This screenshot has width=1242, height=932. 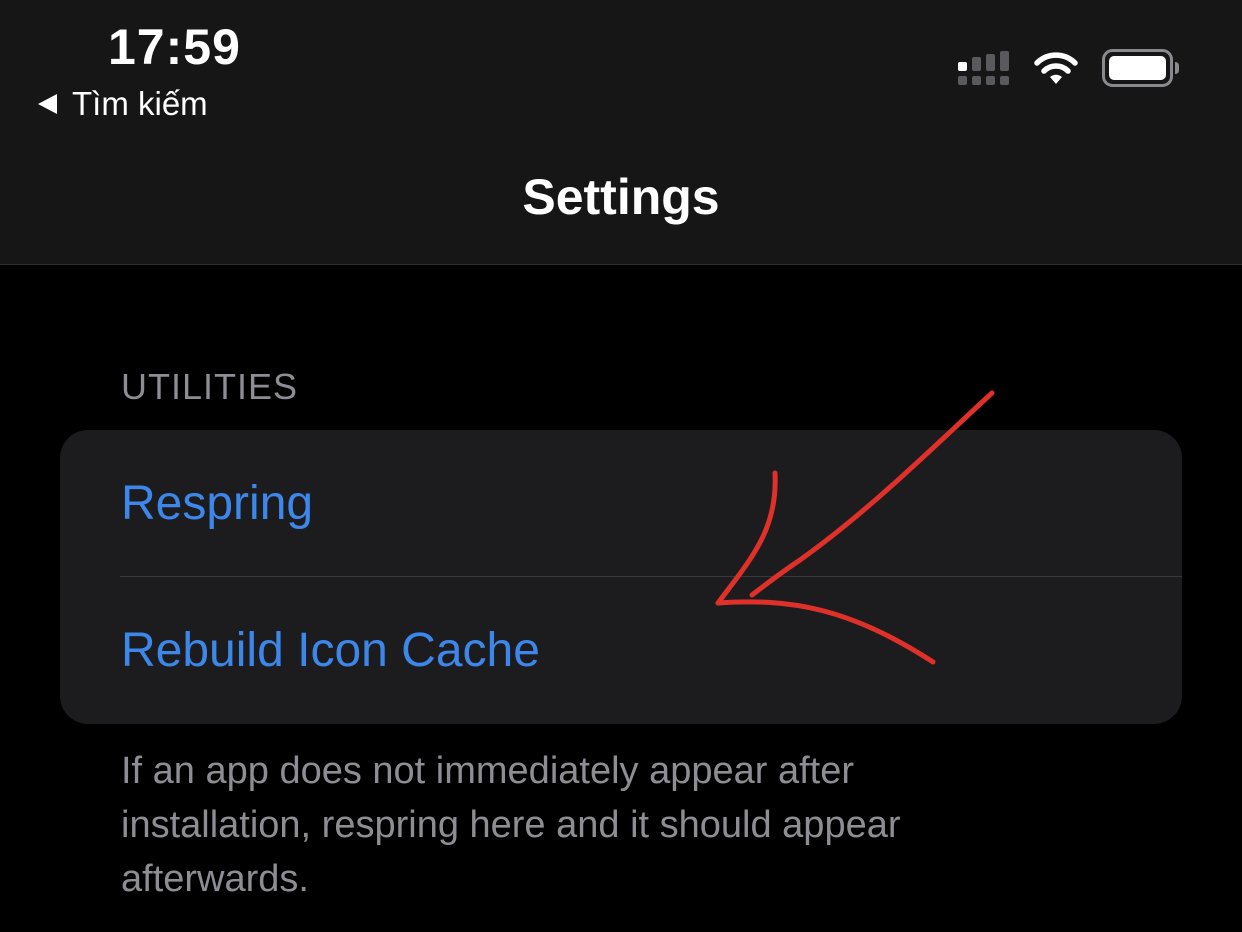 I want to click on back-label: Tìm kiếm, so click(x=140, y=103).